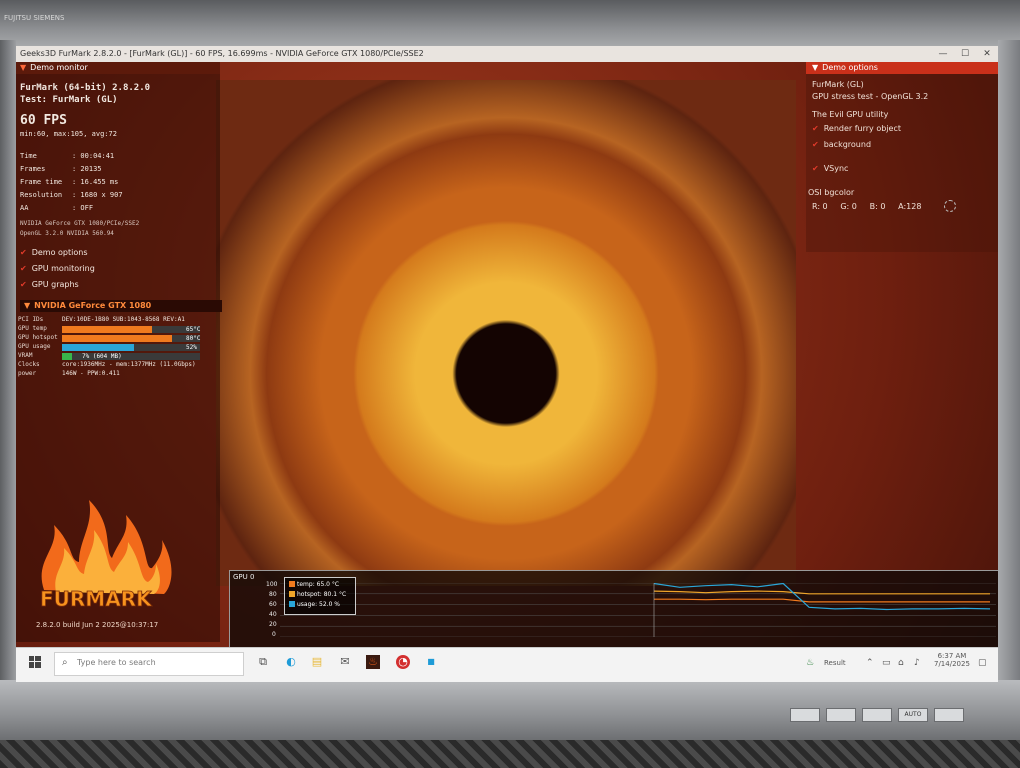 The width and height of the screenshot is (1020, 768). Describe the element at coordinates (913, 715) in the screenshot. I see `monitor-button-auto: AUTO` at that location.